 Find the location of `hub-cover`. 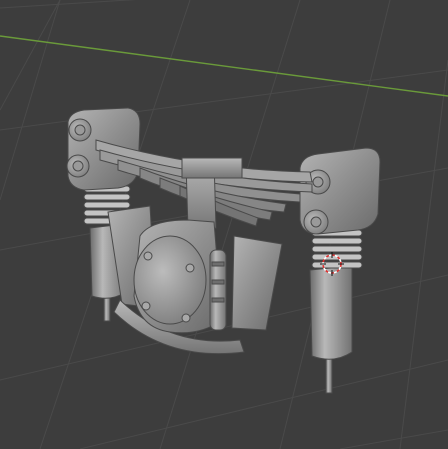

hub-cover is located at coordinates (170, 280).